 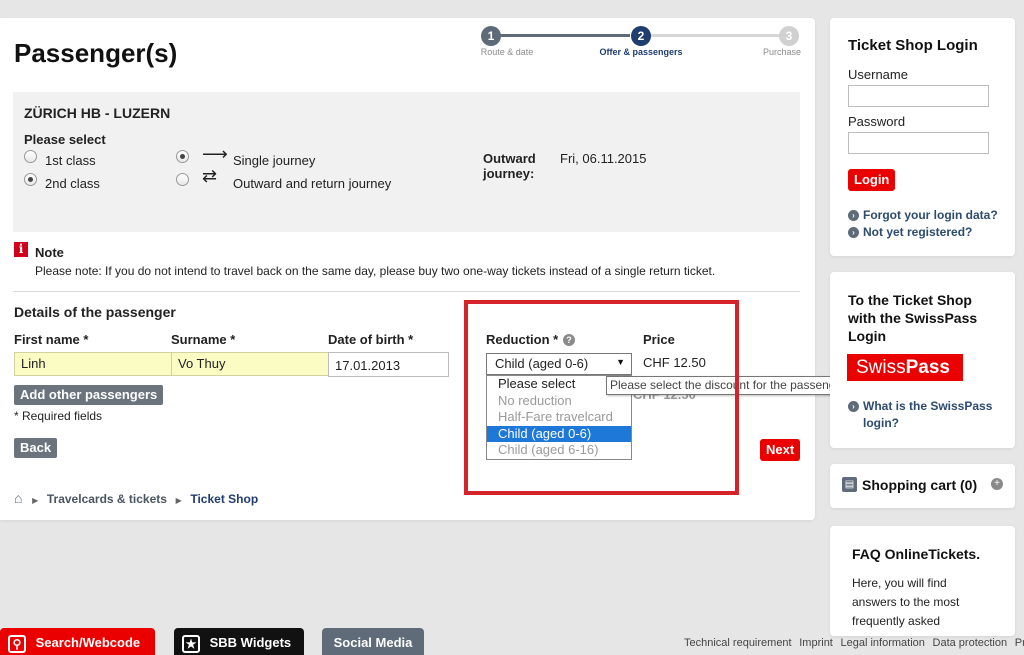 I want to click on required-fields-note: * Required fields, so click(x=58, y=416).